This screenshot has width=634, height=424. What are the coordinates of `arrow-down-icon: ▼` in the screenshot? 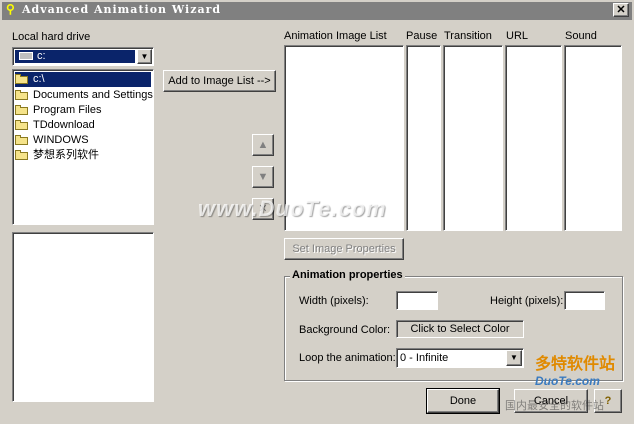 It's located at (263, 177).